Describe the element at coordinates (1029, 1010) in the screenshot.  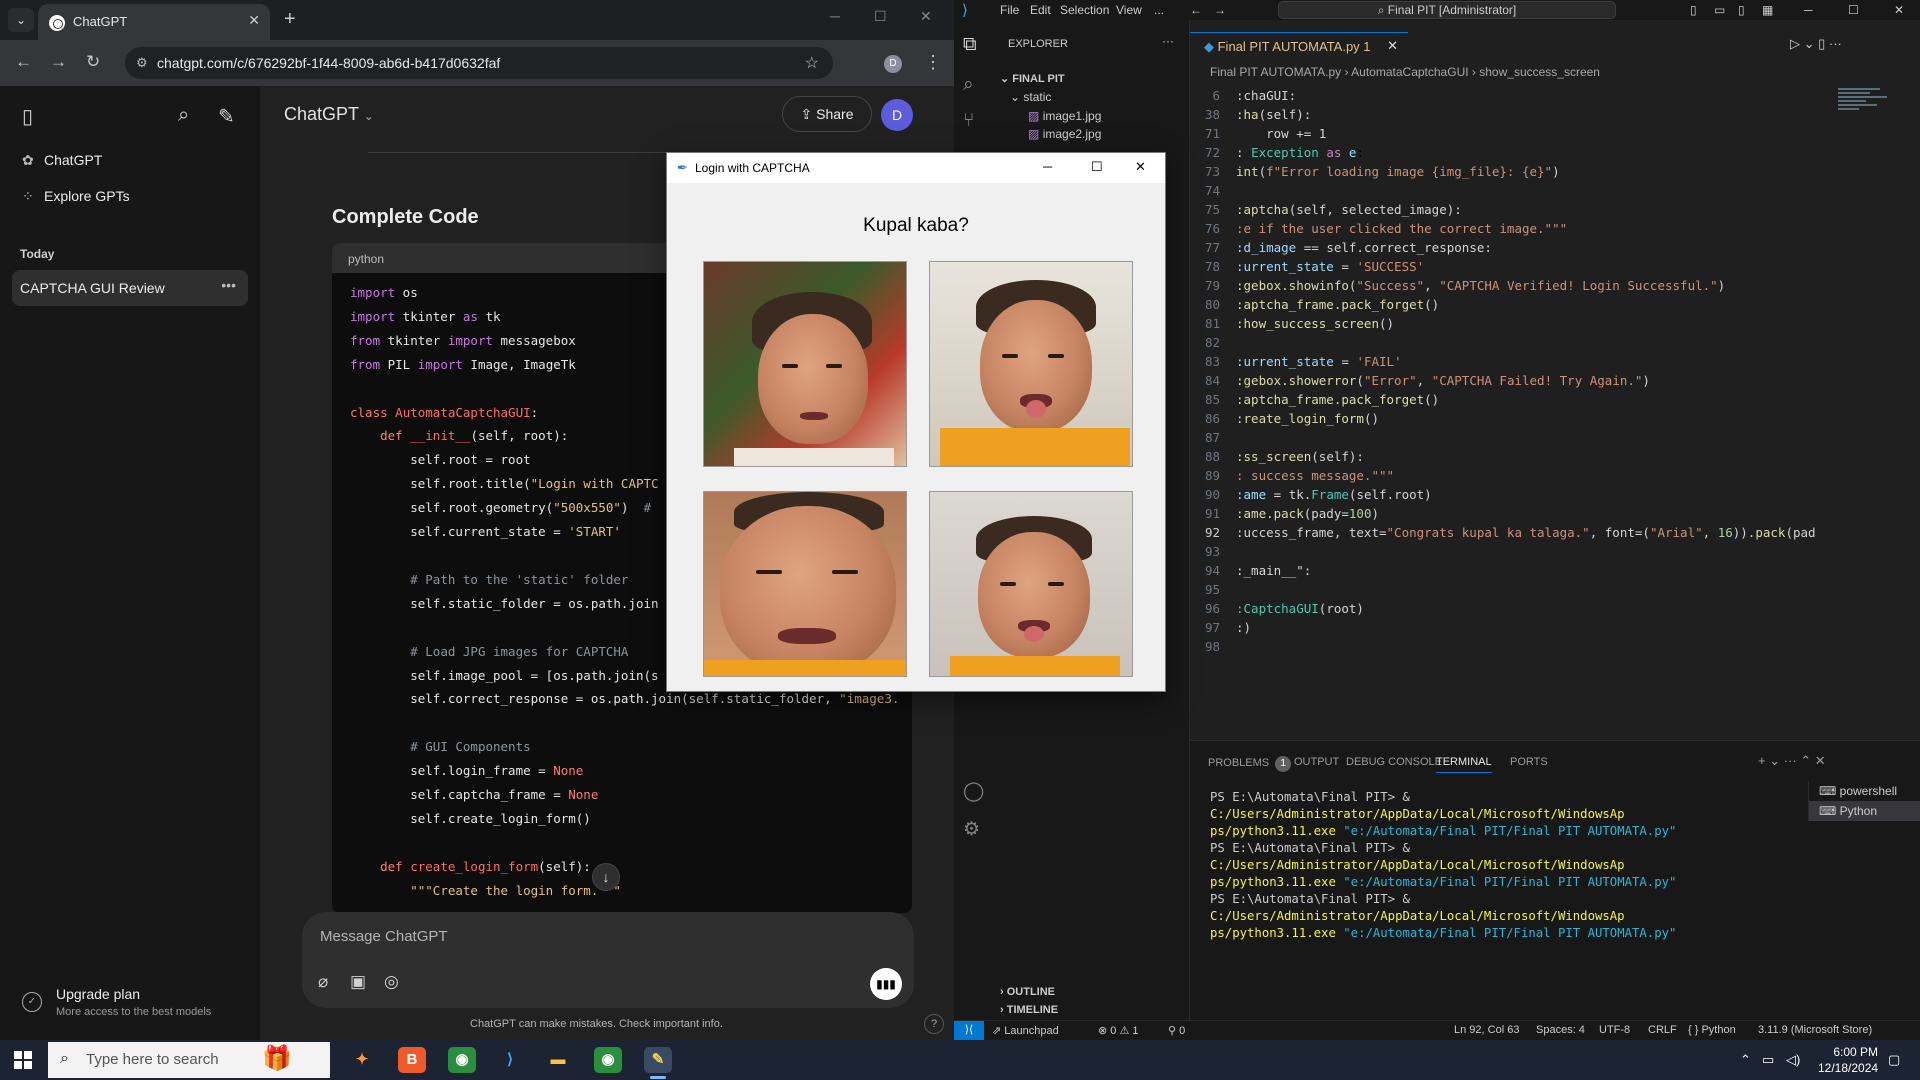
I see `timeline-section: › TIMELINE` at that location.